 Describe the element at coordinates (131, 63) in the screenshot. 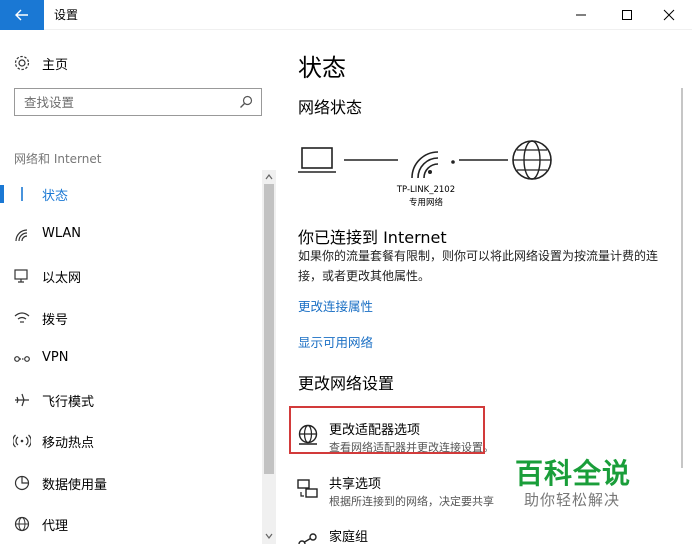

I see `sidebar-home: 主页` at that location.